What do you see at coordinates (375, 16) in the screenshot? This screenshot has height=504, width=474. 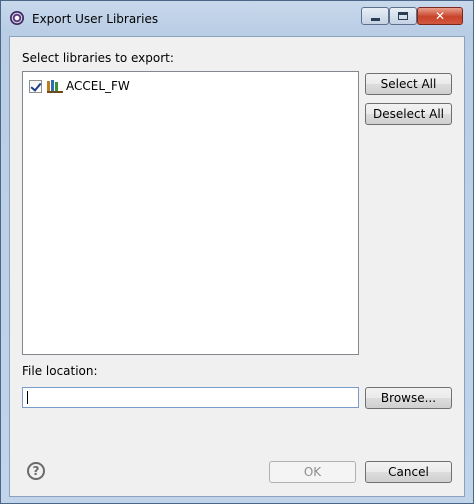 I see `minimize-button` at bounding box center [375, 16].